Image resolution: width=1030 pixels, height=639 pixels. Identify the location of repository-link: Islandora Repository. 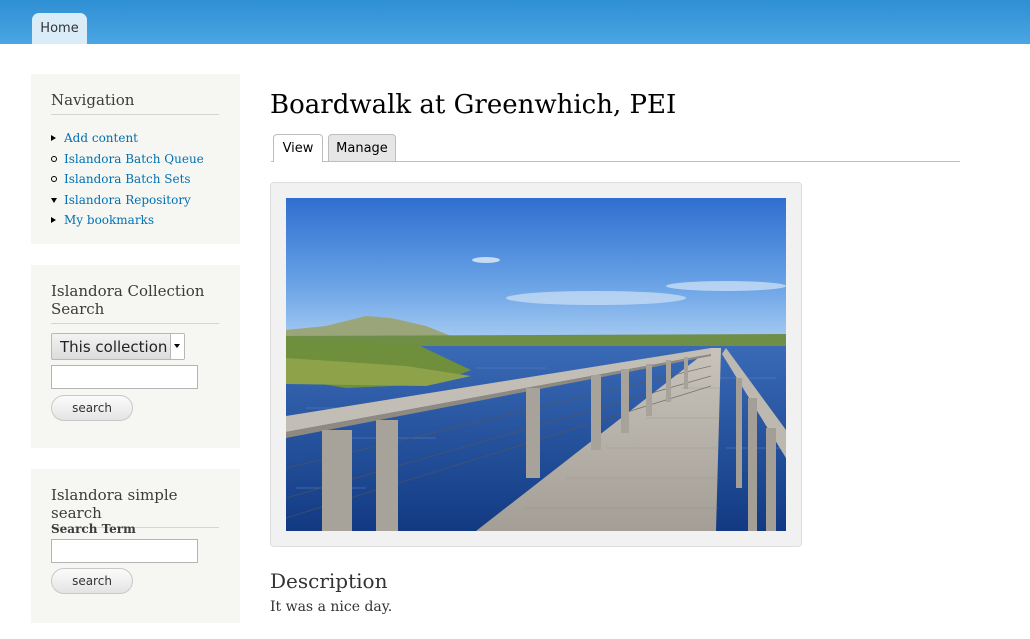
(127, 200).